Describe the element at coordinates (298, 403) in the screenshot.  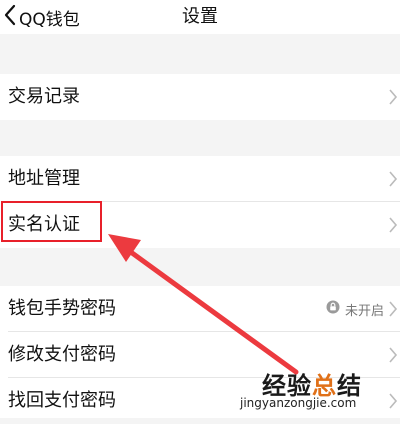
I see `watermark-url: jingyanzongjie.com` at that location.